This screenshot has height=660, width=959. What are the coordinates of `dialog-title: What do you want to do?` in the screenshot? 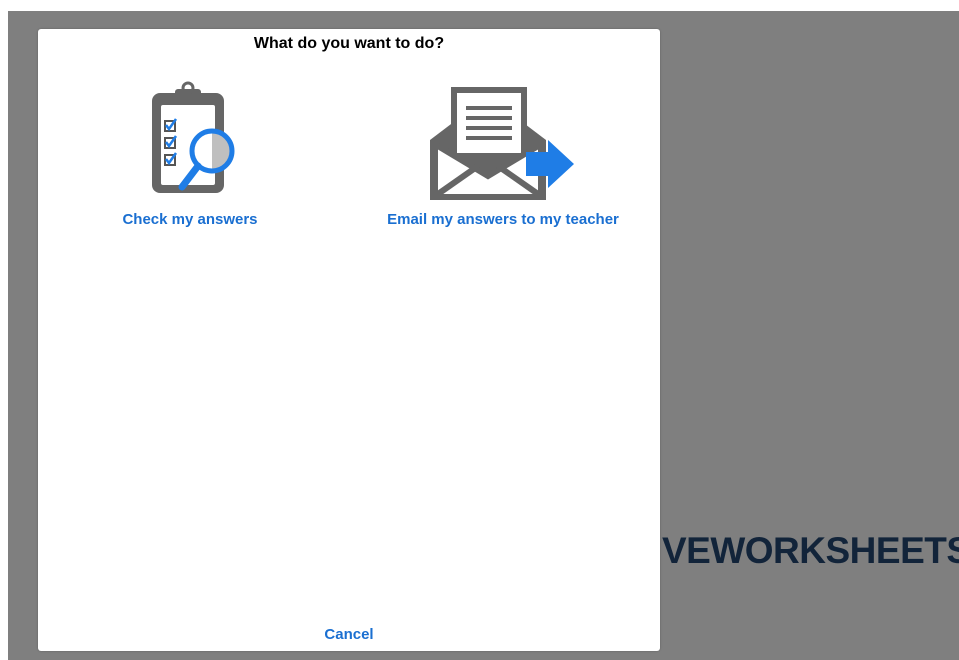 It's located at (349, 43).